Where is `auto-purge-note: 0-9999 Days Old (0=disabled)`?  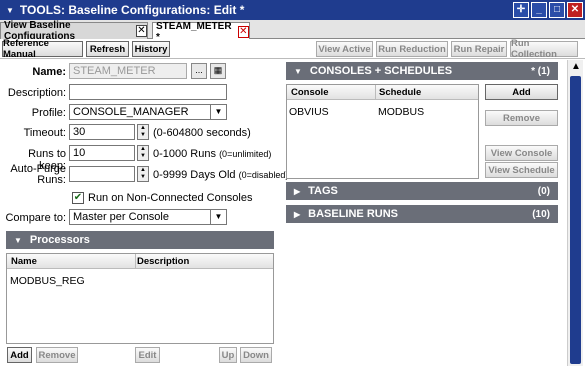
auto-purge-note: 0-9999 Days Old (0=disabled) is located at coordinates (220, 175).